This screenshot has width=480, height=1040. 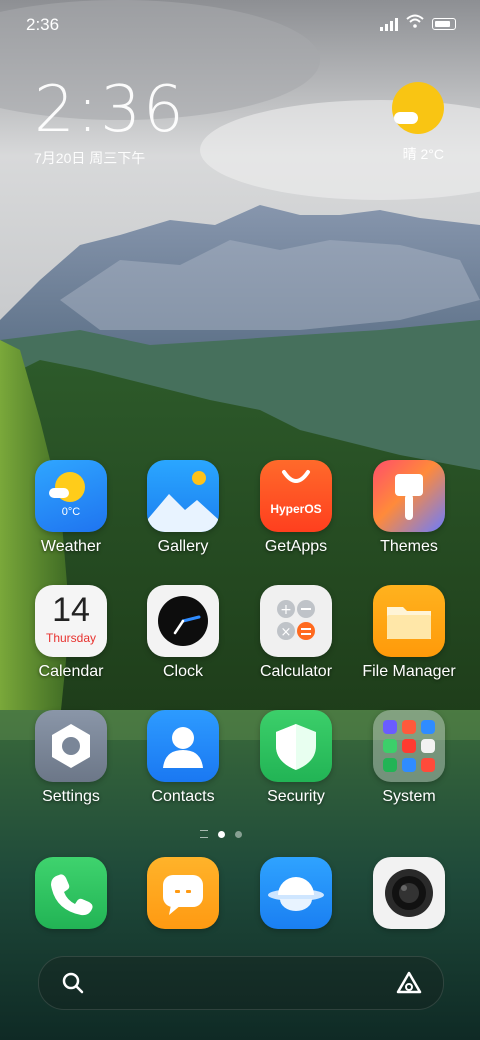 What do you see at coordinates (418, 108) in the screenshot?
I see `sunny-icon` at bounding box center [418, 108].